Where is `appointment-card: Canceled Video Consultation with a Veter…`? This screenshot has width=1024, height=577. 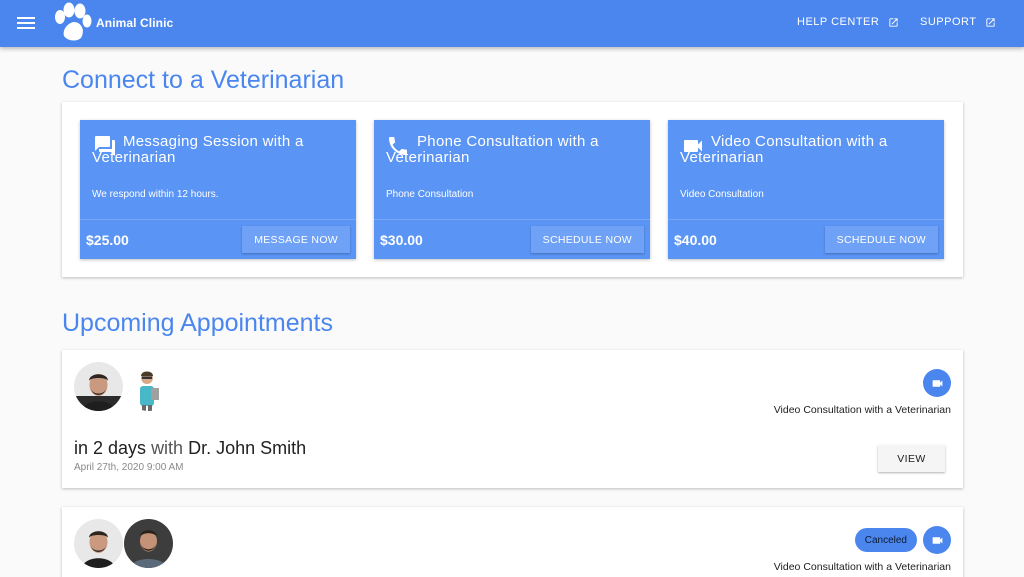 appointment-card: Canceled Video Consultation with a Veter… is located at coordinates (512, 542).